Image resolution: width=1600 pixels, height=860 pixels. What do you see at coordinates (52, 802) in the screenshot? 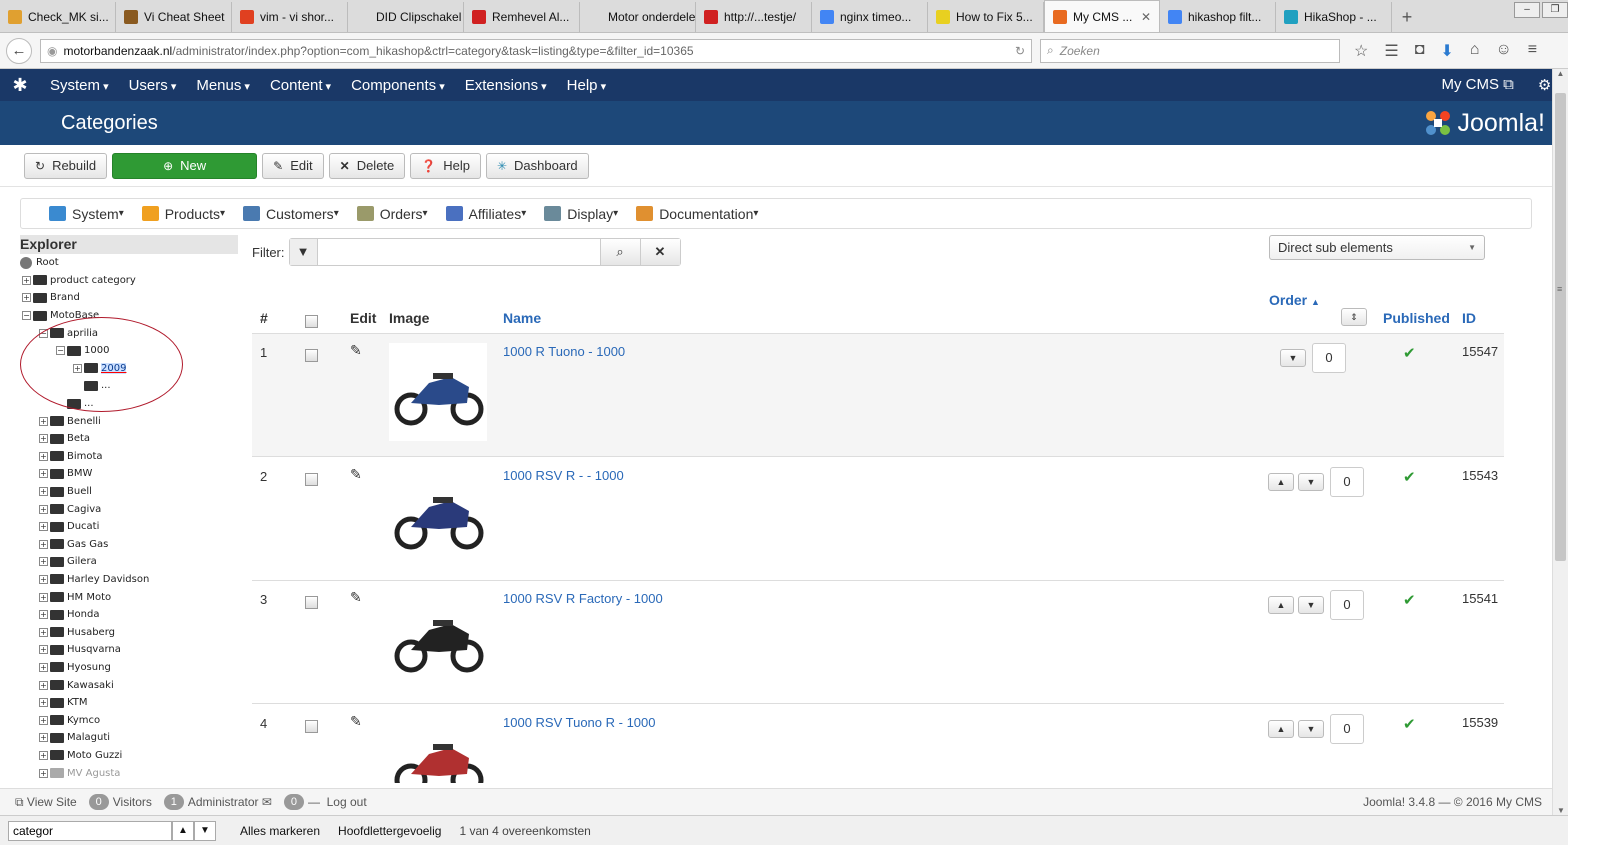
I see `view-site-link: View Site` at bounding box center [52, 802].